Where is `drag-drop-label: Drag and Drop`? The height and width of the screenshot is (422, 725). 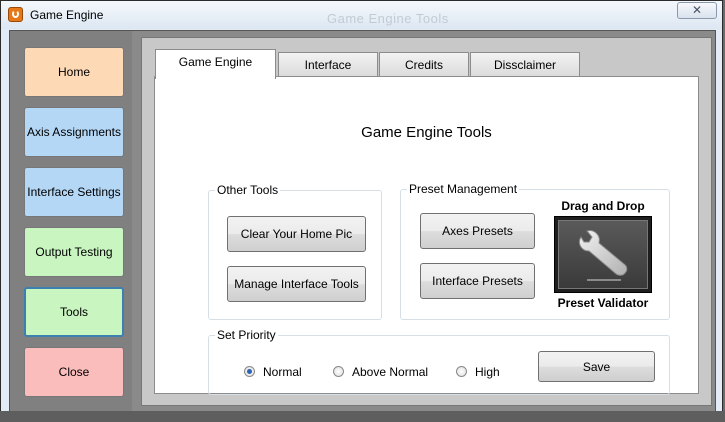
drag-drop-label: Drag and Drop is located at coordinates (603, 206).